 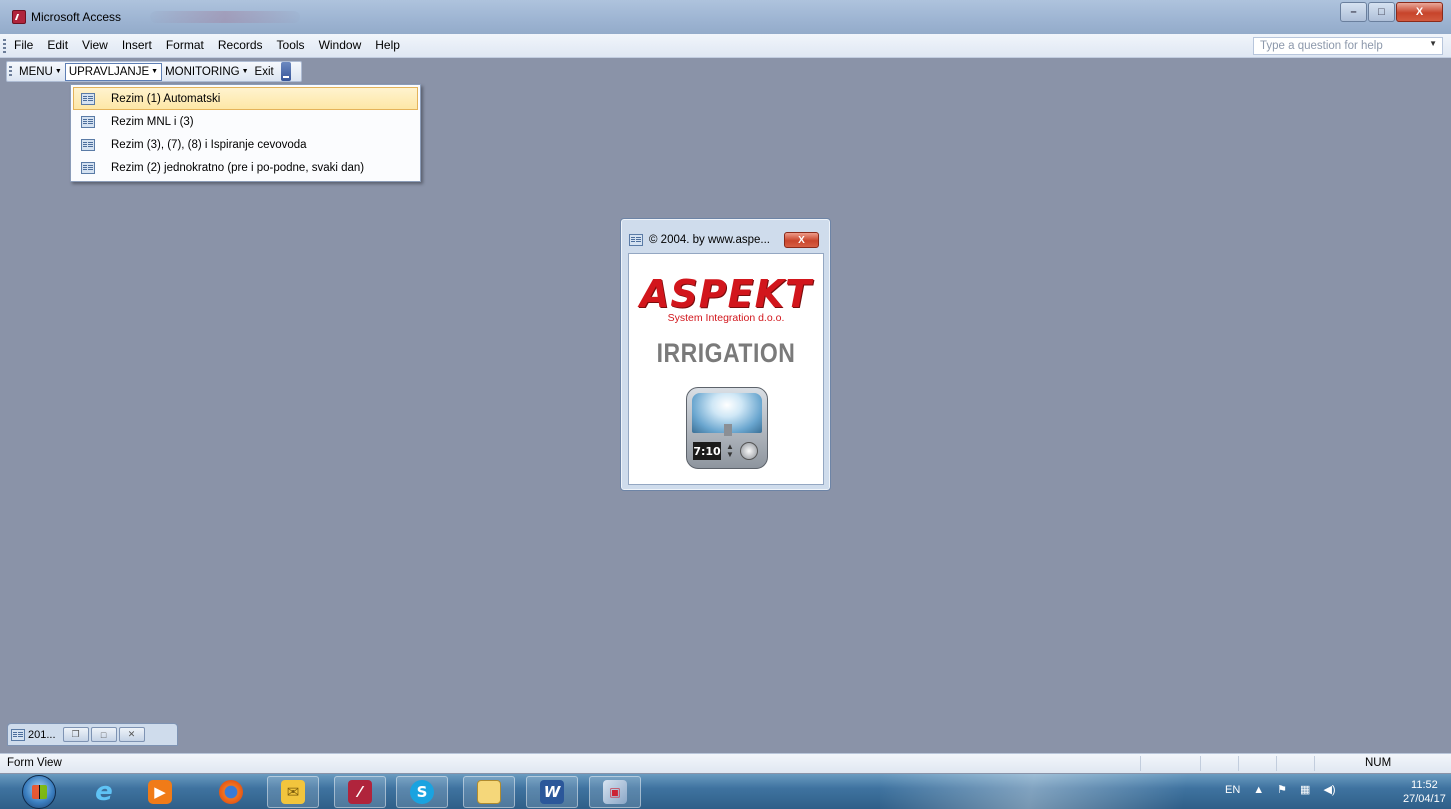 I want to click on monitoring-label: MONITORING, so click(x=202, y=71).